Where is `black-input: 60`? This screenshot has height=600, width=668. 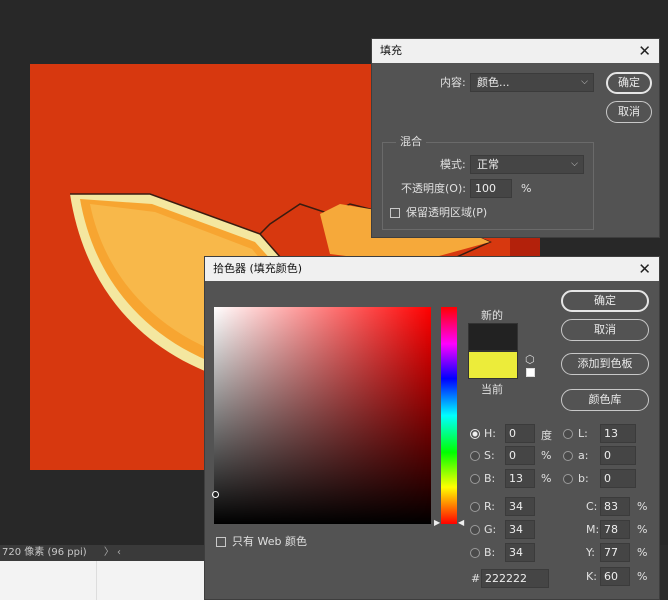 black-input: 60 is located at coordinates (615, 576).